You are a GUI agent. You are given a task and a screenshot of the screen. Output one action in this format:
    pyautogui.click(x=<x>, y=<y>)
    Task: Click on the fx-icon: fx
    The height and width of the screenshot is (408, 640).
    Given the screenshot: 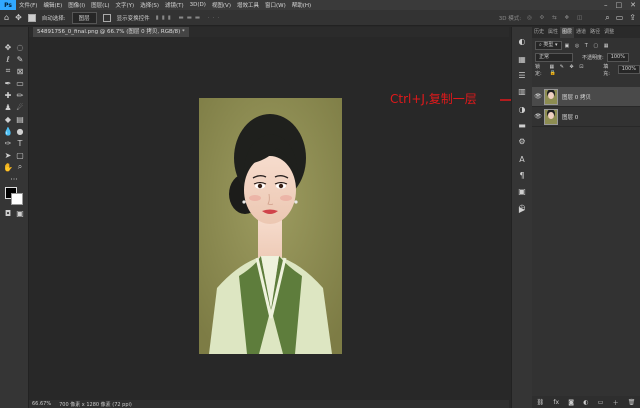 What is the action you would take?
    pyautogui.click(x=556, y=402)
    